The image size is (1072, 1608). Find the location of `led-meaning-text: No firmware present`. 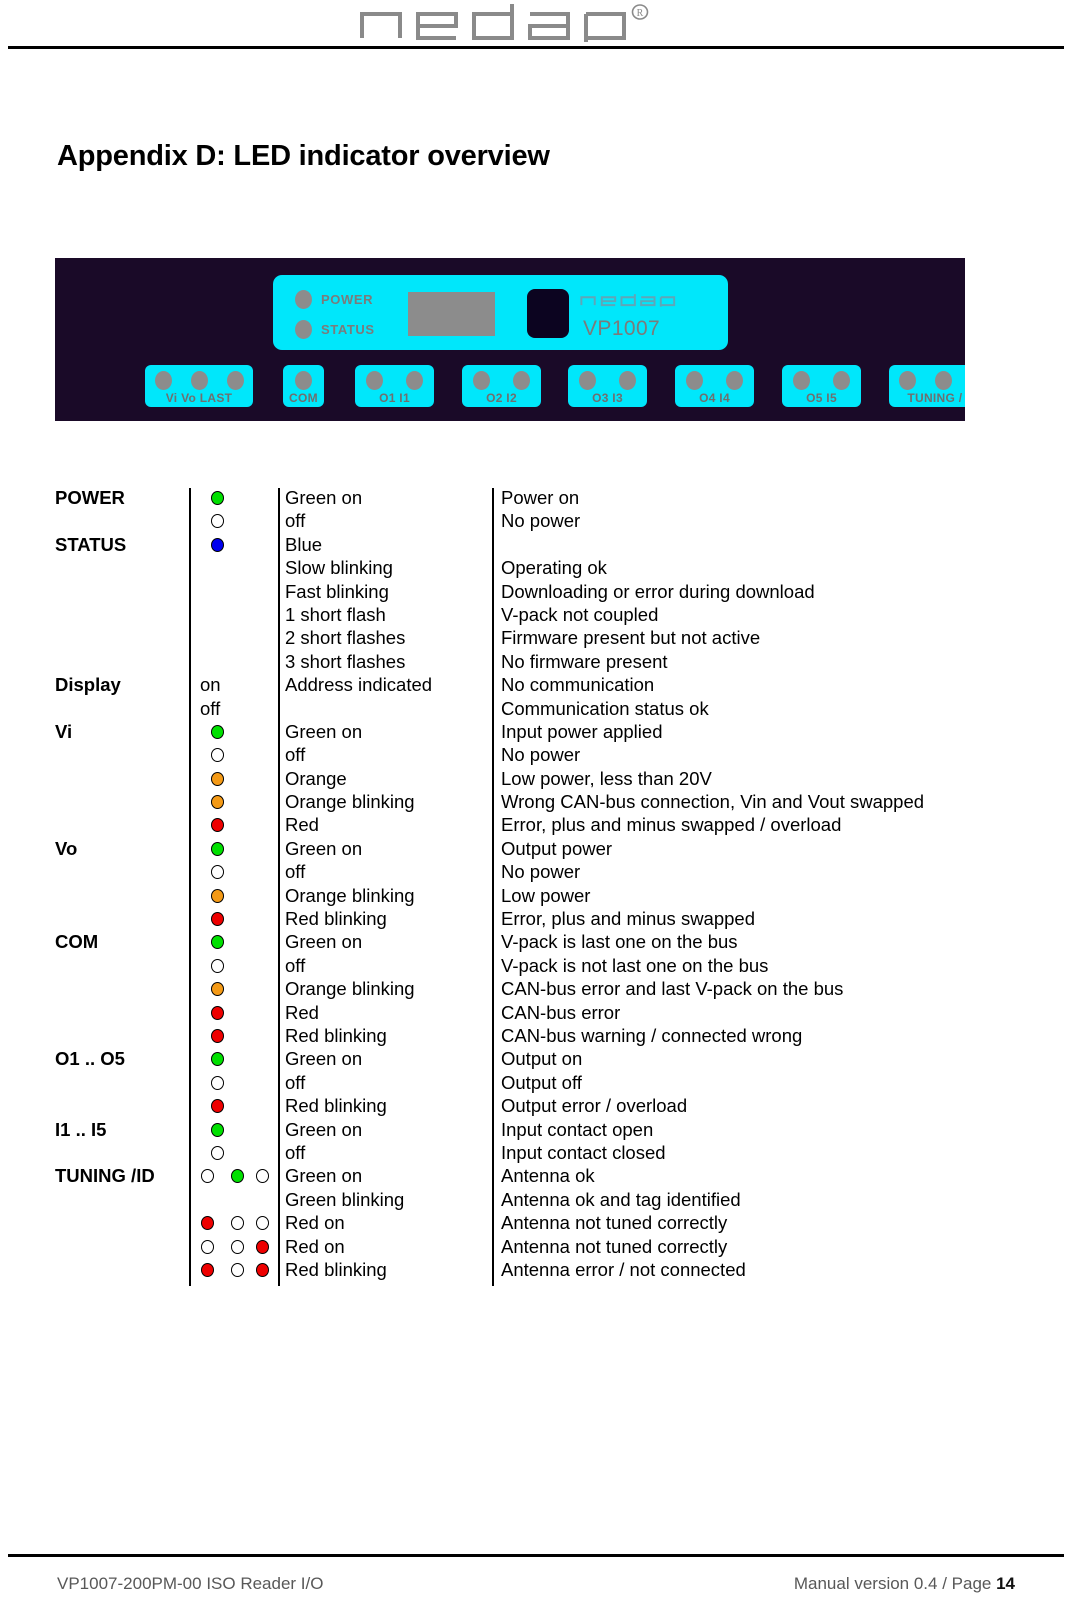

led-meaning-text: No firmware present is located at coordinates (584, 661).